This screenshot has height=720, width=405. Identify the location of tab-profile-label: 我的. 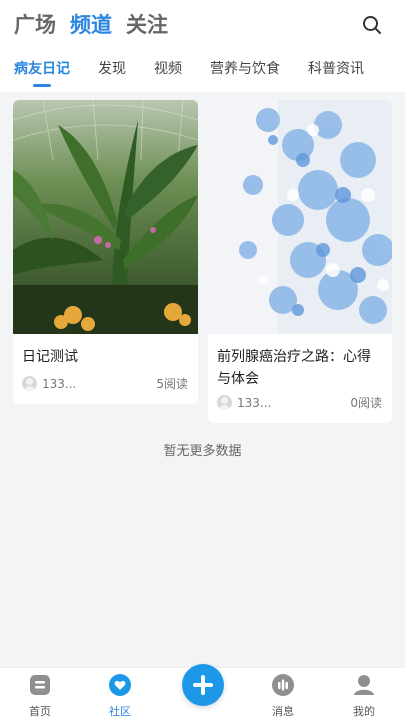
(364, 711).